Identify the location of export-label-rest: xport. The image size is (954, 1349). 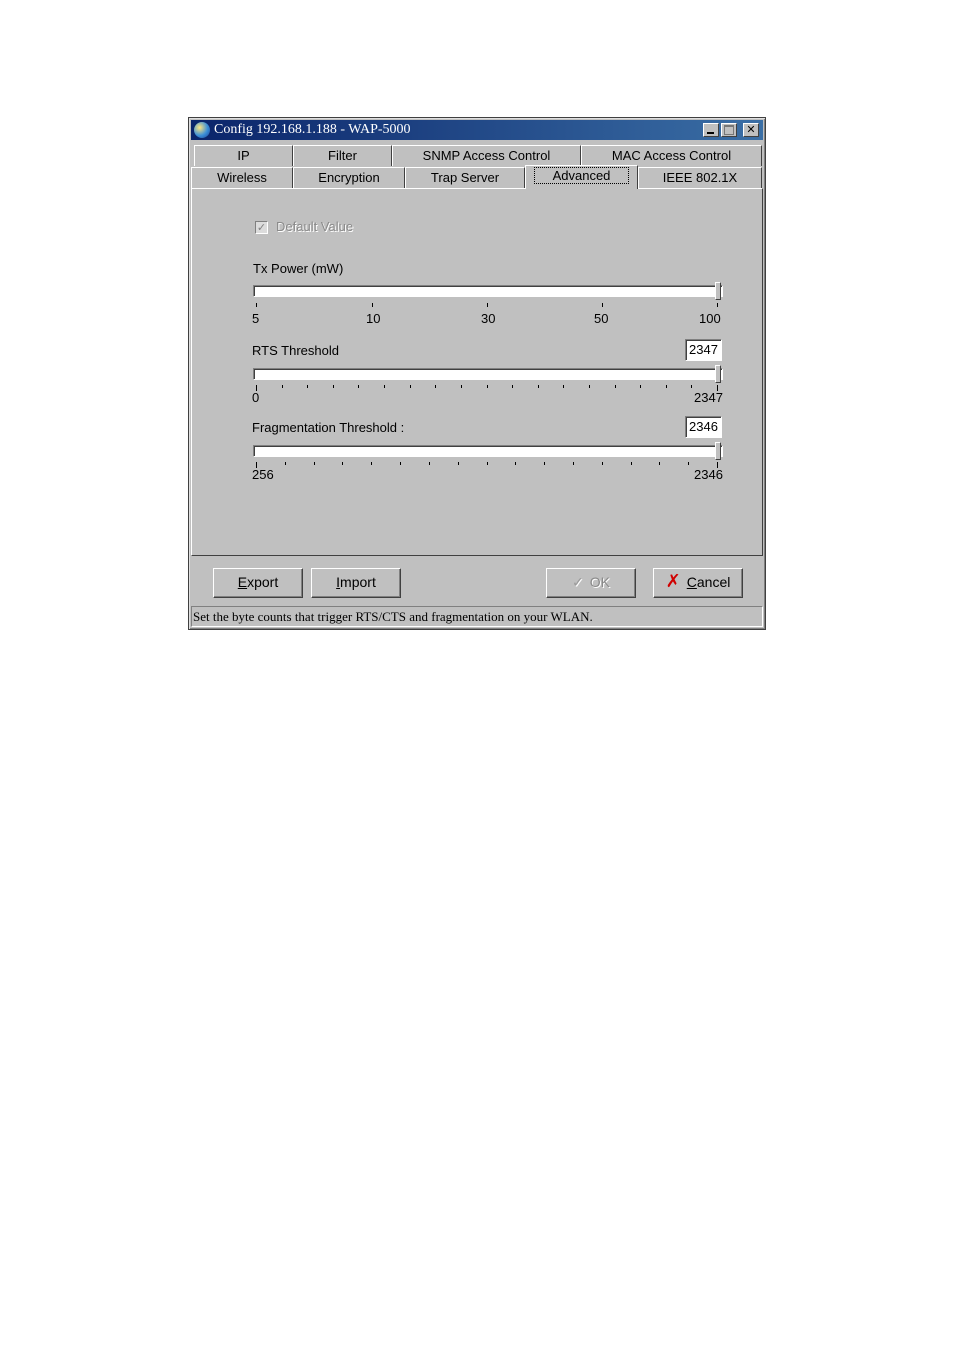
(263, 582).